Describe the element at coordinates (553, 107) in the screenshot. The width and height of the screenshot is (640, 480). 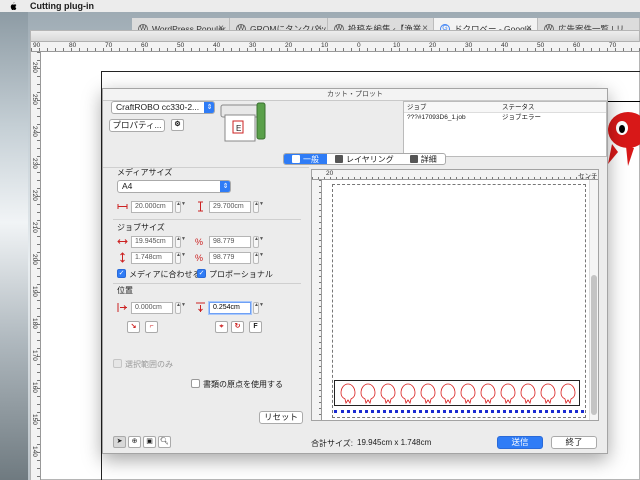
I see `column-header-status: ステータス` at that location.